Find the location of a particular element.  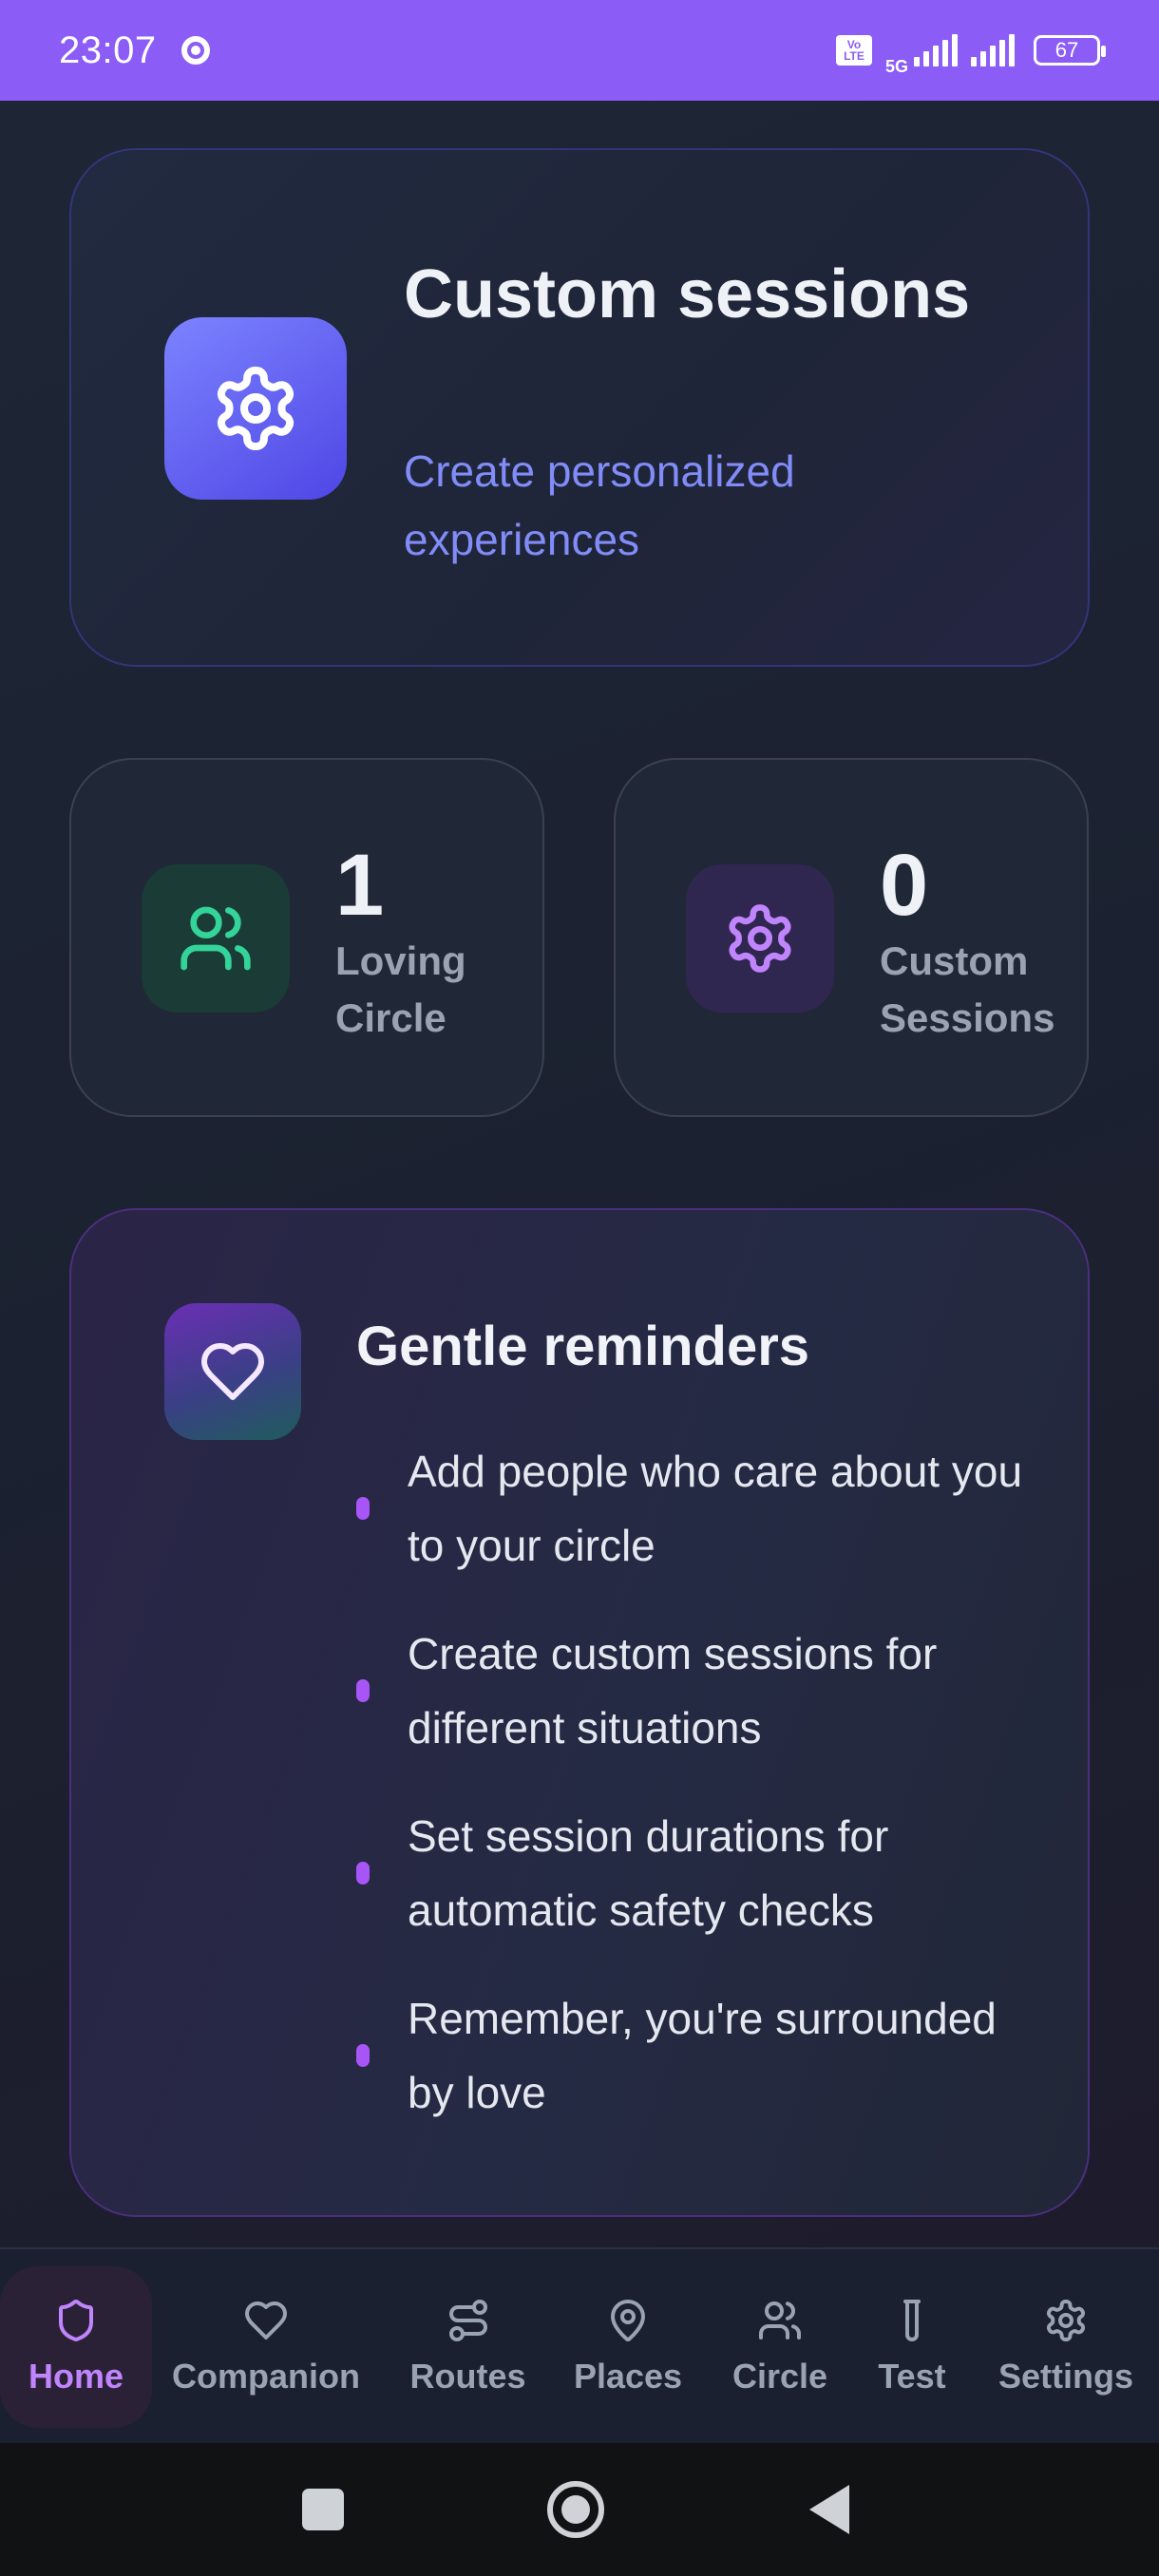

reminders-title: Gentle reminders is located at coordinates (583, 1346).